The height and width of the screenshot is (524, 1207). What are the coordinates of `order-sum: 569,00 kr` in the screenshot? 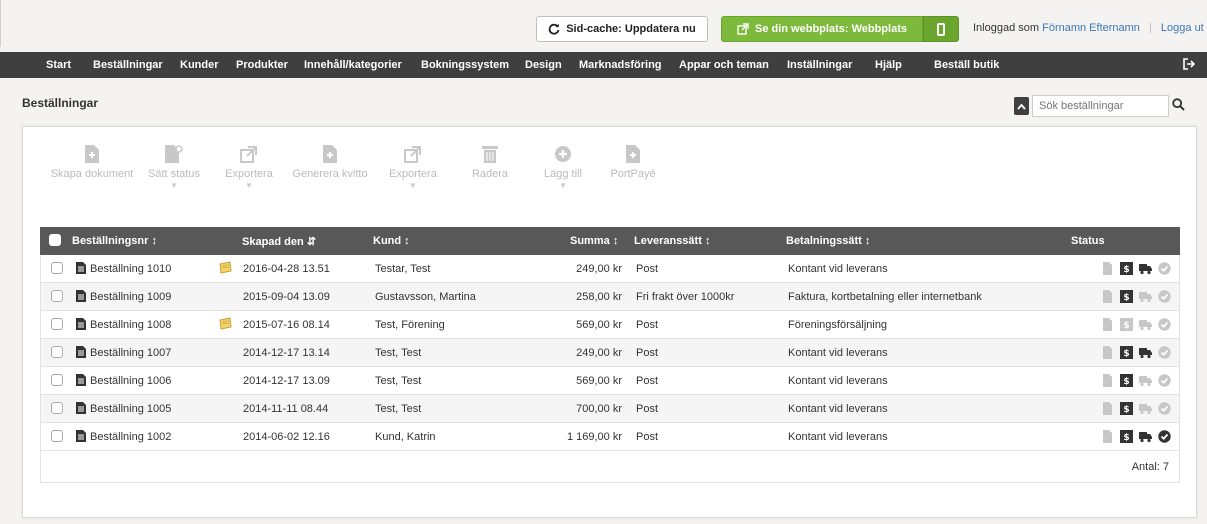 It's located at (599, 325).